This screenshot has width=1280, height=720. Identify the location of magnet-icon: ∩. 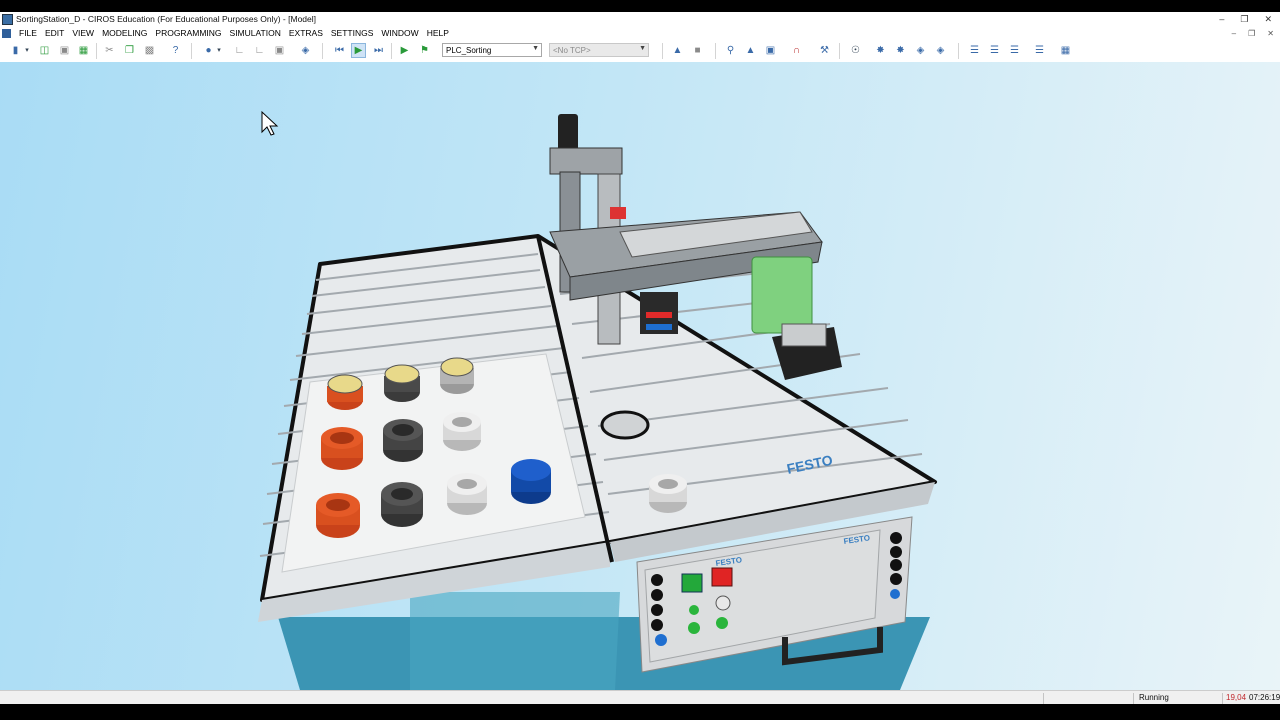
(796, 50).